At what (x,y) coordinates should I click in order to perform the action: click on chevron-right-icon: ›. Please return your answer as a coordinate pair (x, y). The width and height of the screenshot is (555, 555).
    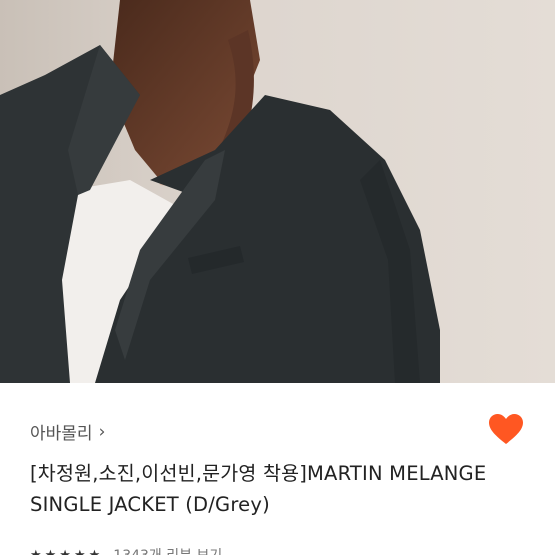
    Looking at the image, I should click on (102, 431).